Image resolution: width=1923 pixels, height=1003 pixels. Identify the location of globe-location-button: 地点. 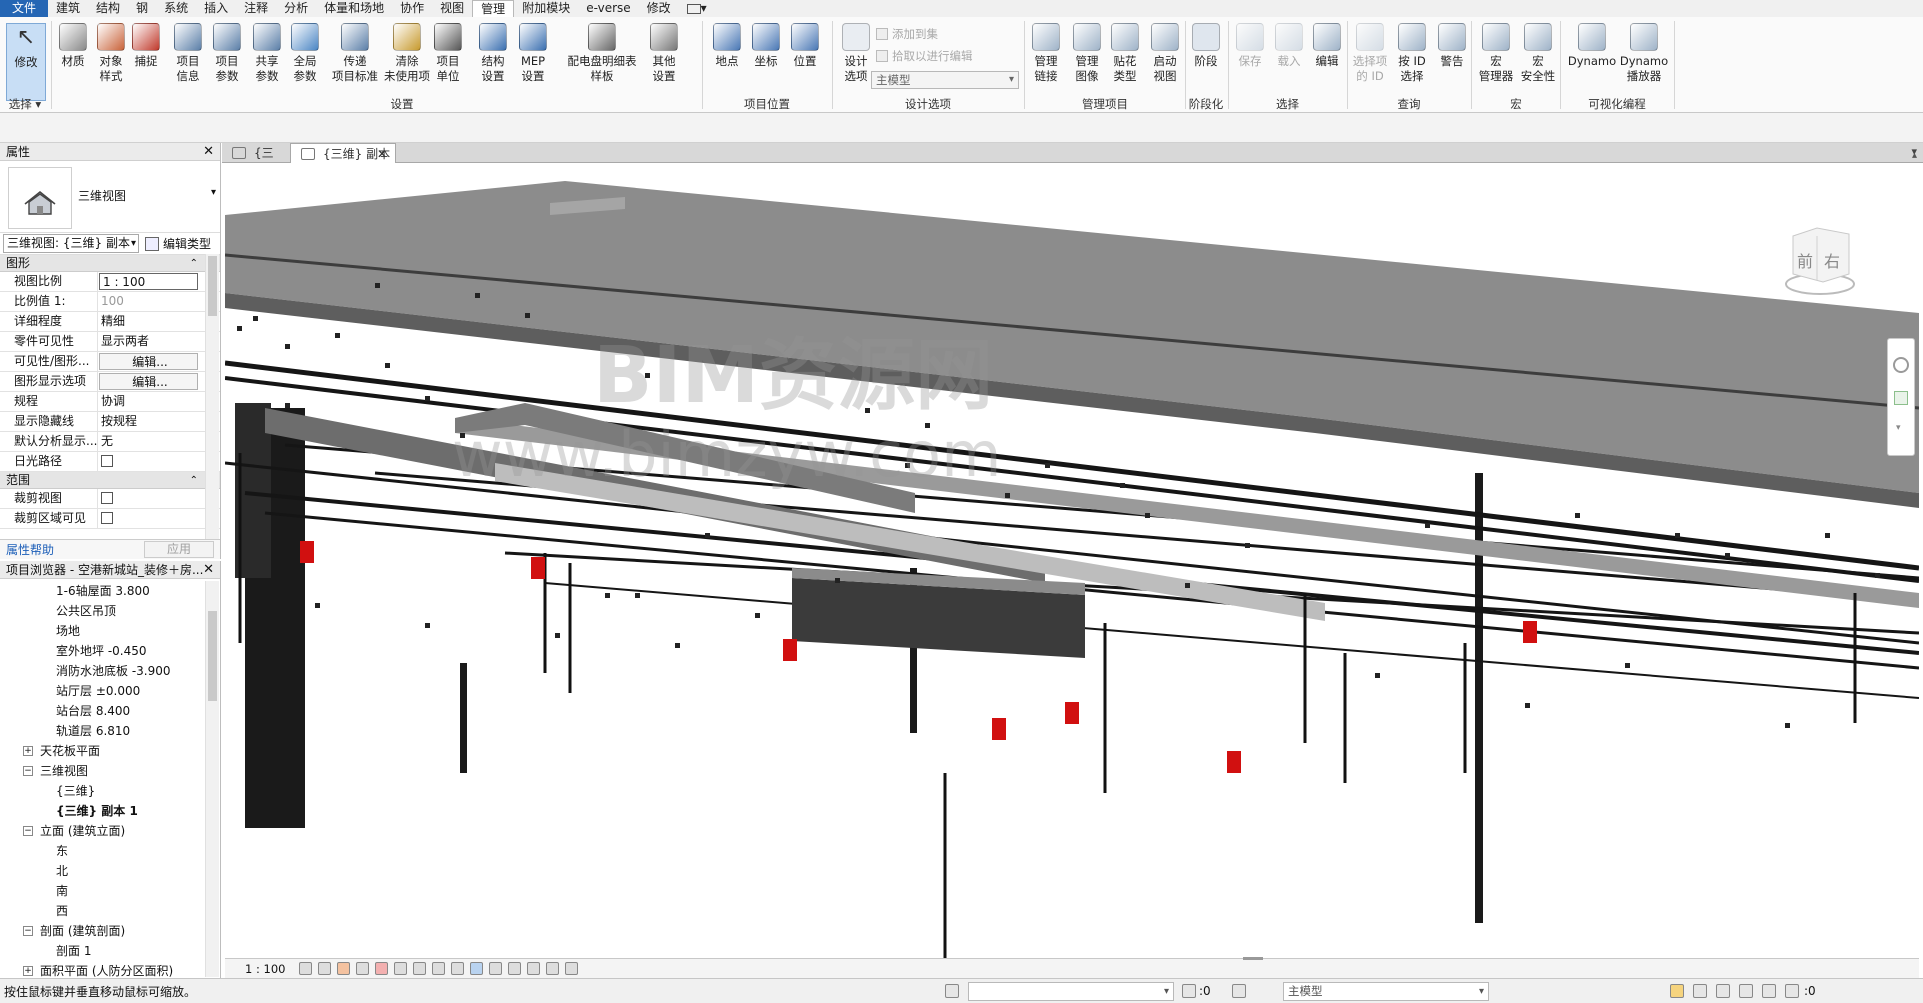
(727, 46).